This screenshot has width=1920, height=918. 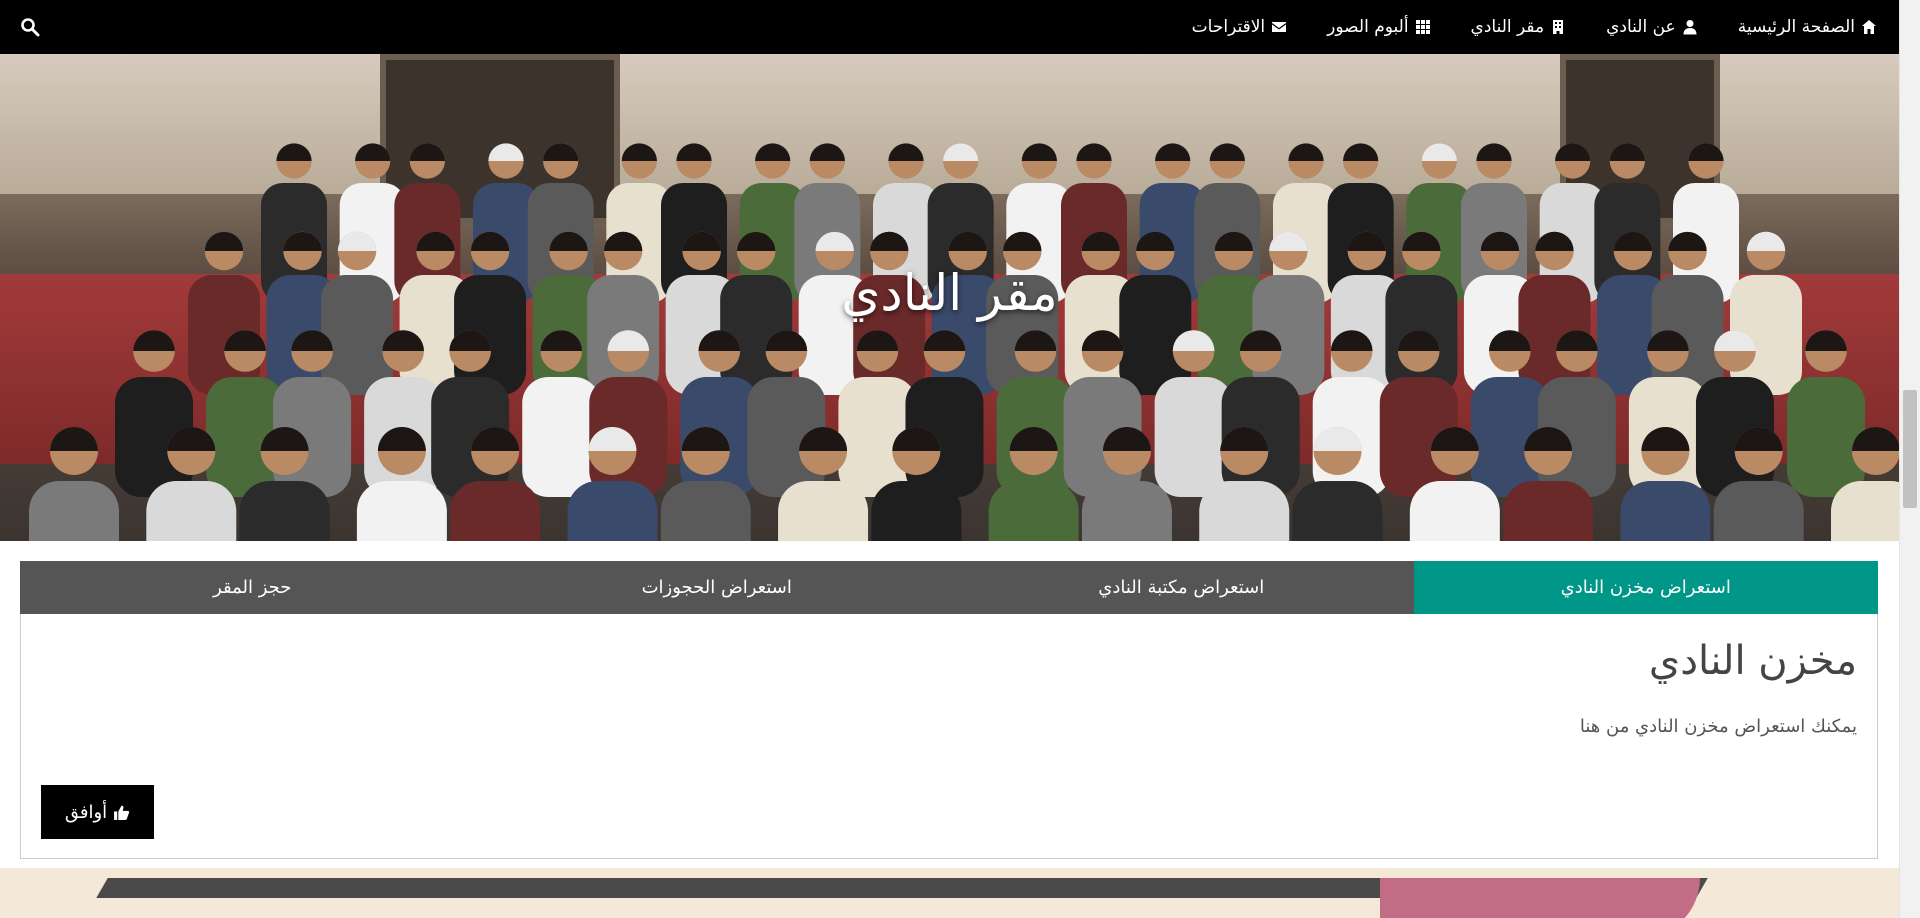 What do you see at coordinates (30, 27) in the screenshot?
I see `search-icon` at bounding box center [30, 27].